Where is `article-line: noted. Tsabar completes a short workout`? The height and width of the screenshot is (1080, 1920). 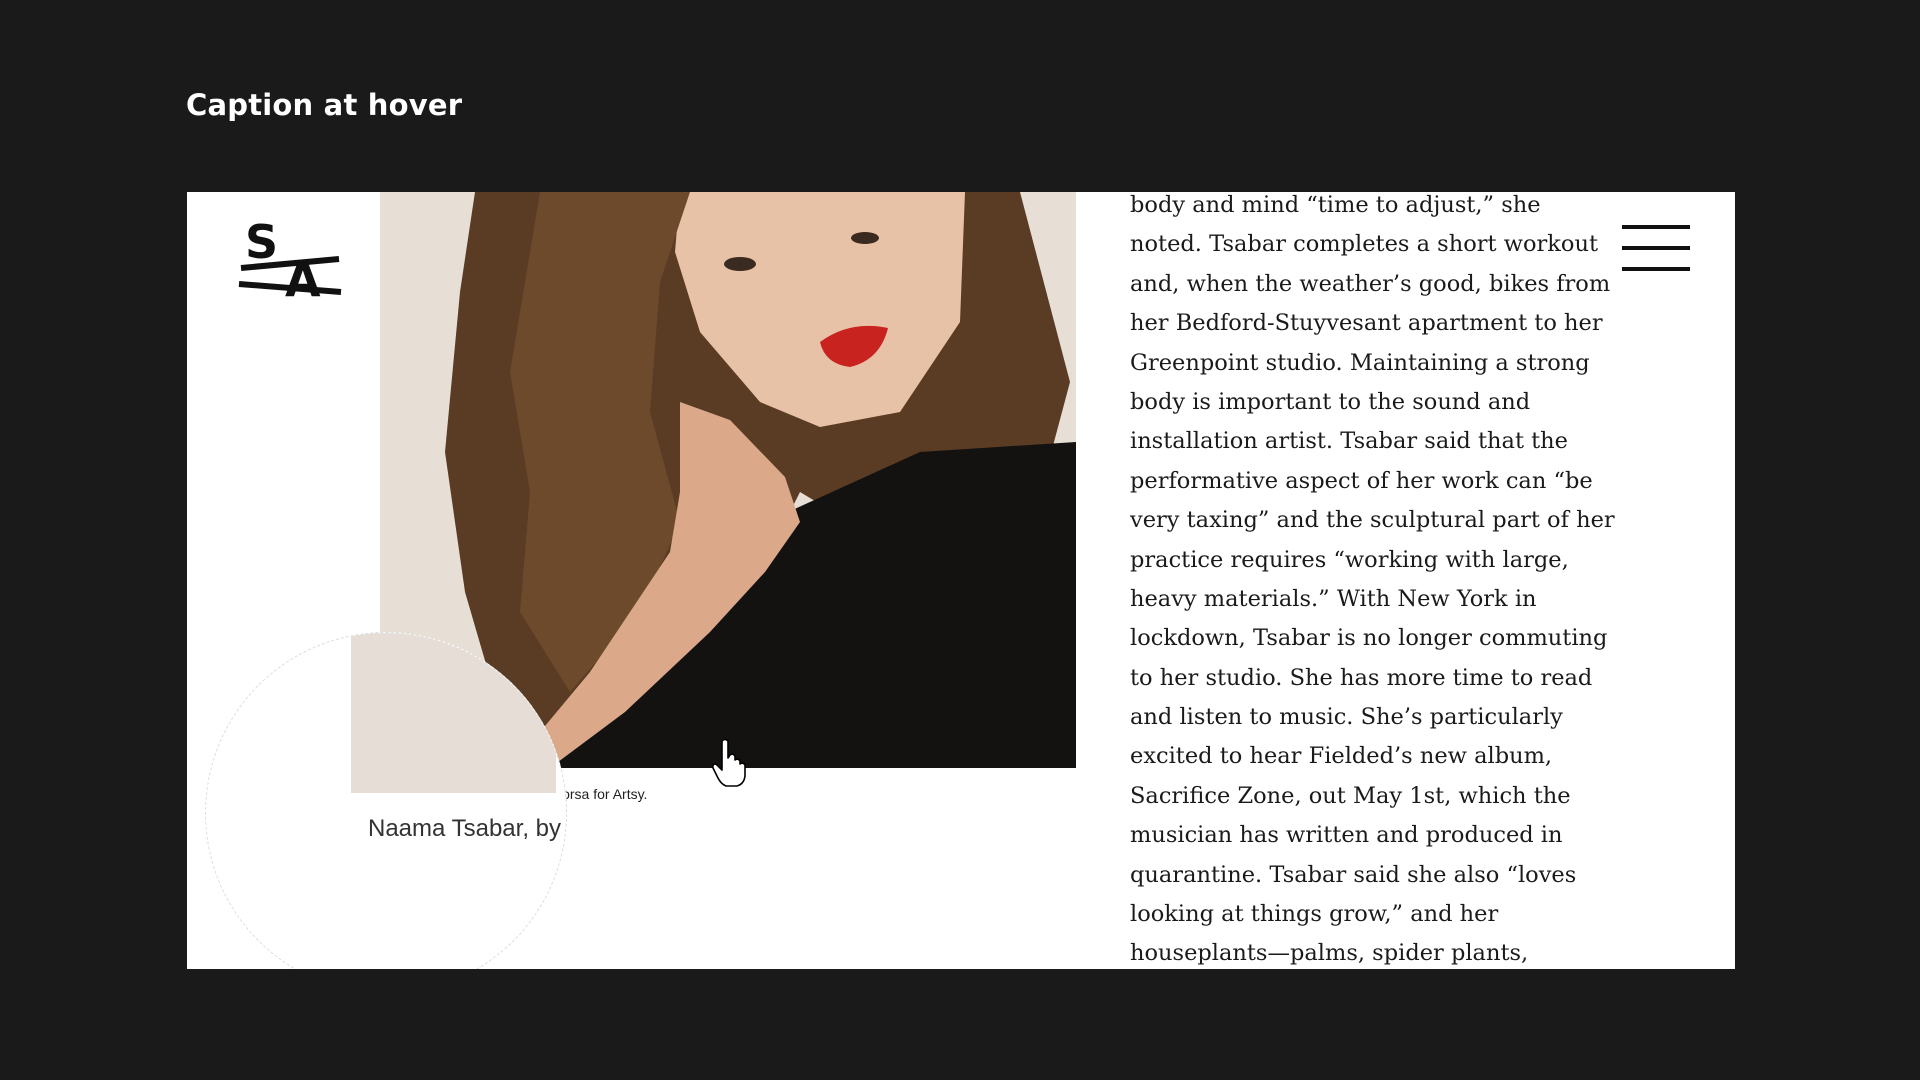
article-line: noted. Tsabar completes a short workout is located at coordinates (1364, 244).